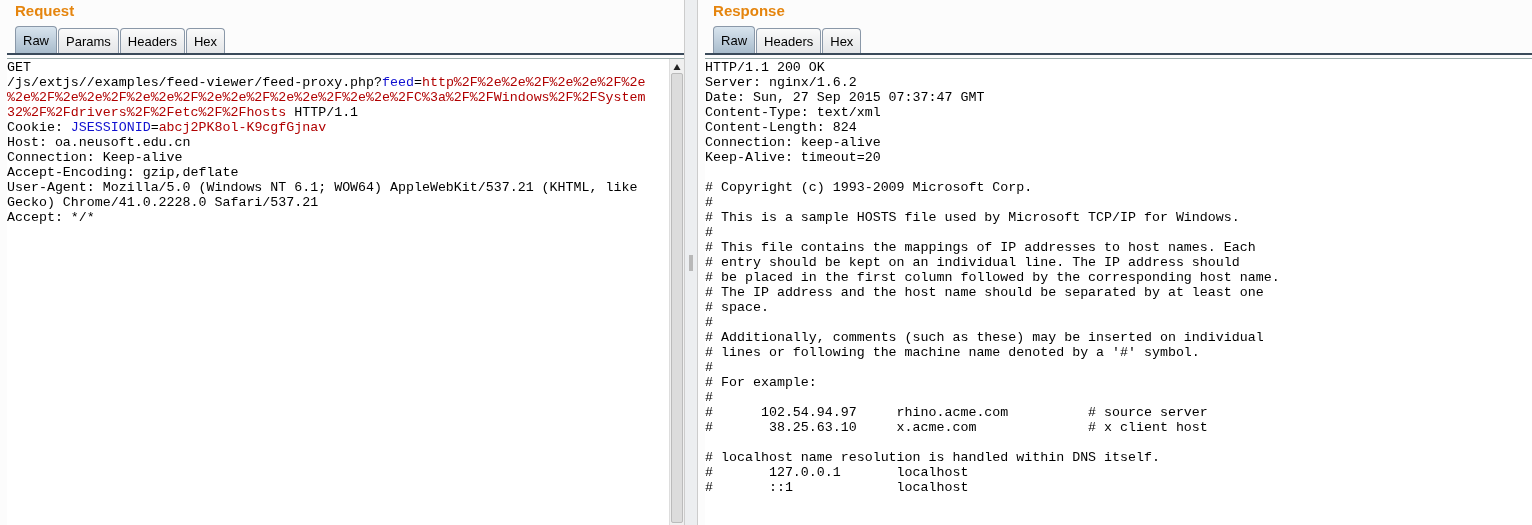 This screenshot has width=1532, height=525. I want to click on code-line: # 38.25.63.10 x.acme.com # x client host, so click(957, 427).